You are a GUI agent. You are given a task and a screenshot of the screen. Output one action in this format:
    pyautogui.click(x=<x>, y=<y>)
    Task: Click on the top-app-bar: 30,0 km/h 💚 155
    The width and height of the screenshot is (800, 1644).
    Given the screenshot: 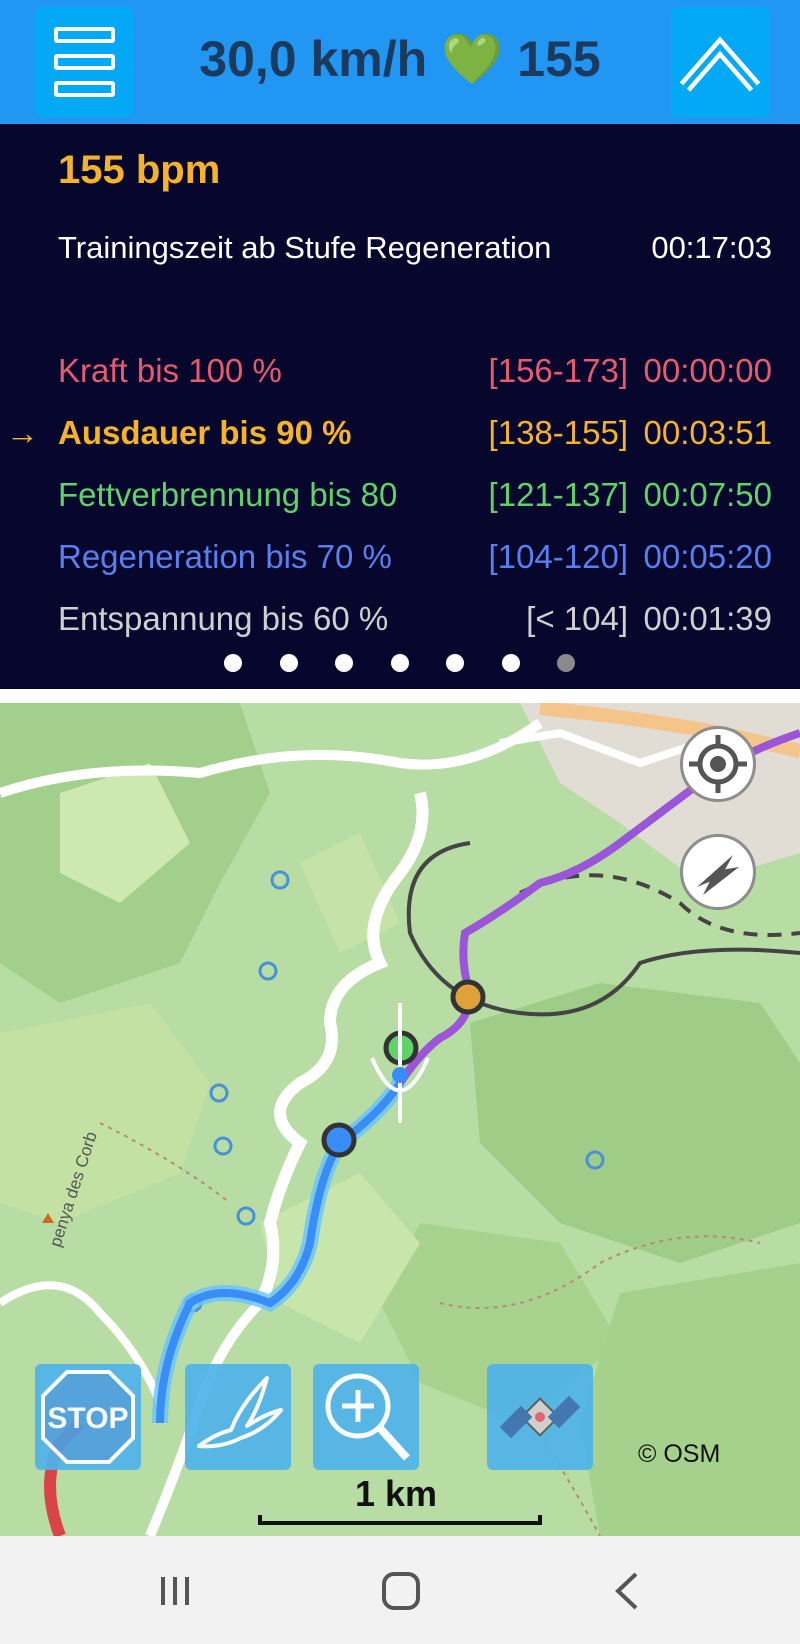 What is the action you would take?
    pyautogui.click(x=400, y=62)
    